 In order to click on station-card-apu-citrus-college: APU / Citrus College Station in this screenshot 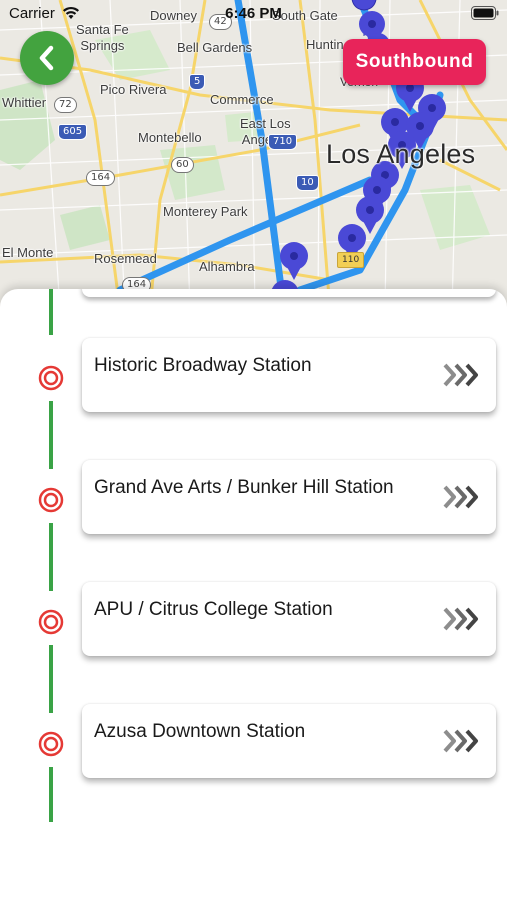, I will do `click(289, 619)`.